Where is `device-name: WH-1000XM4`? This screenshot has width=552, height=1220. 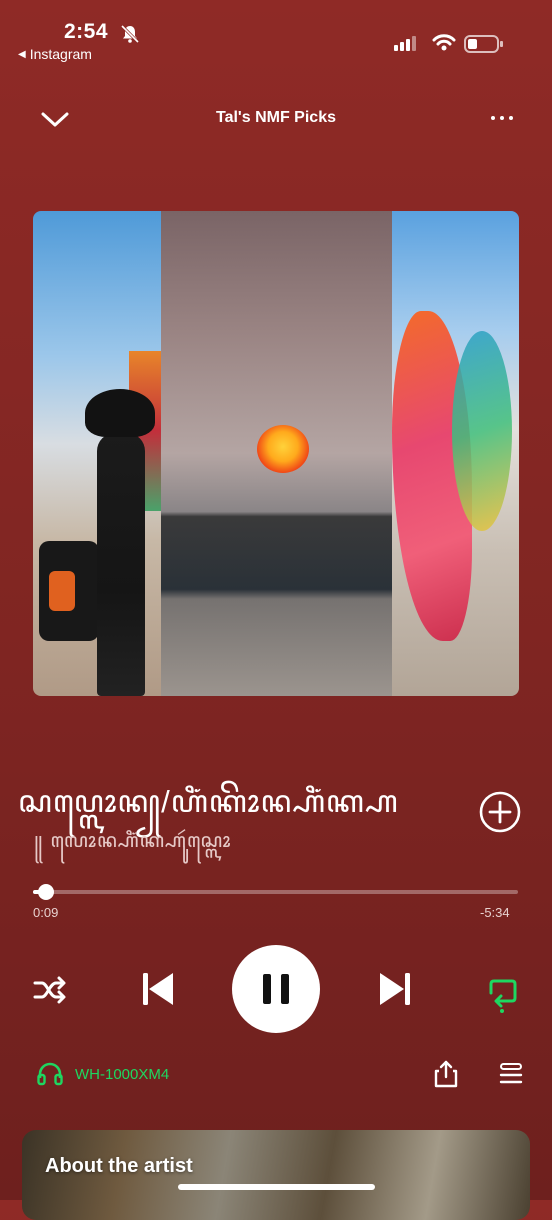 device-name: WH-1000XM4 is located at coordinates (122, 1074).